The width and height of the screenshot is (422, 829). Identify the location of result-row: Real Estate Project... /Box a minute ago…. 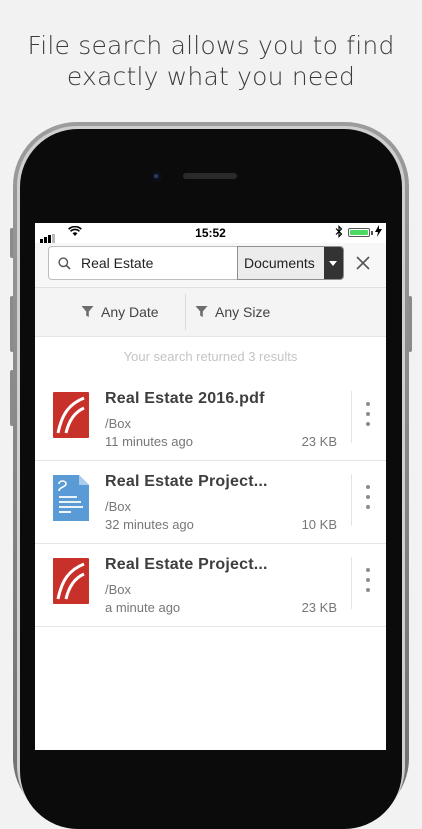
(210, 585).